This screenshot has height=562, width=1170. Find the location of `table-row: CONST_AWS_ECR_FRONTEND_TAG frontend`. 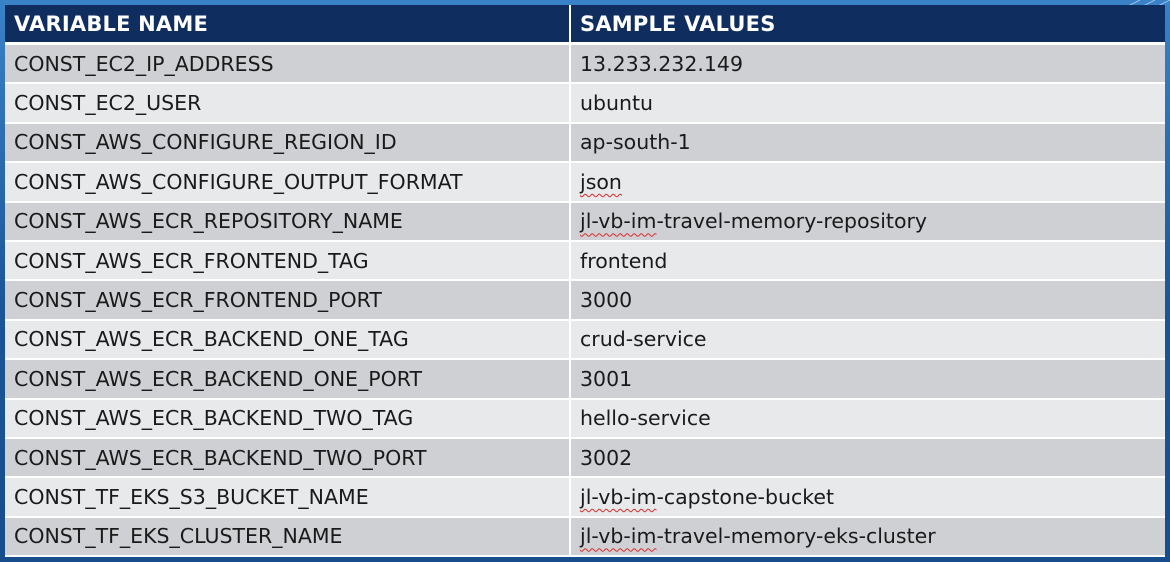

table-row: CONST_AWS_ECR_FRONTEND_TAG frontend is located at coordinates (585, 261).